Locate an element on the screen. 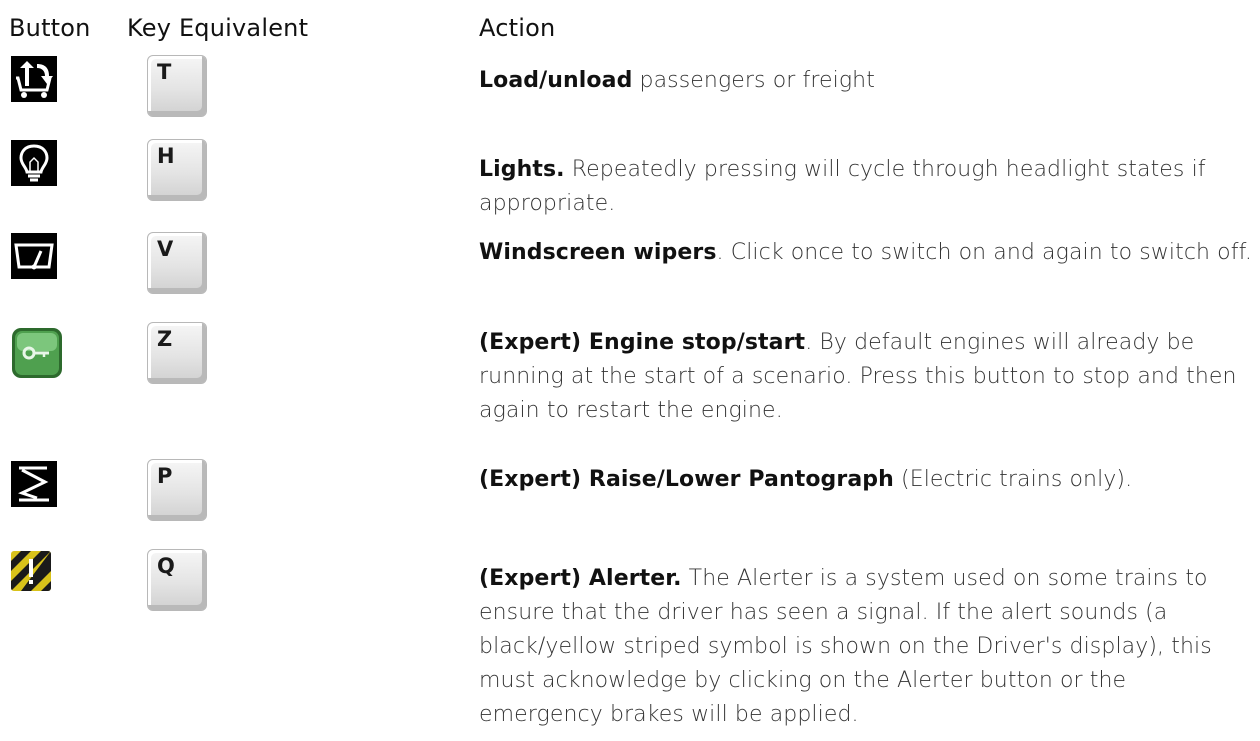 Image resolution: width=1260 pixels, height=741 pixels. key-p: P is located at coordinates (177, 490).